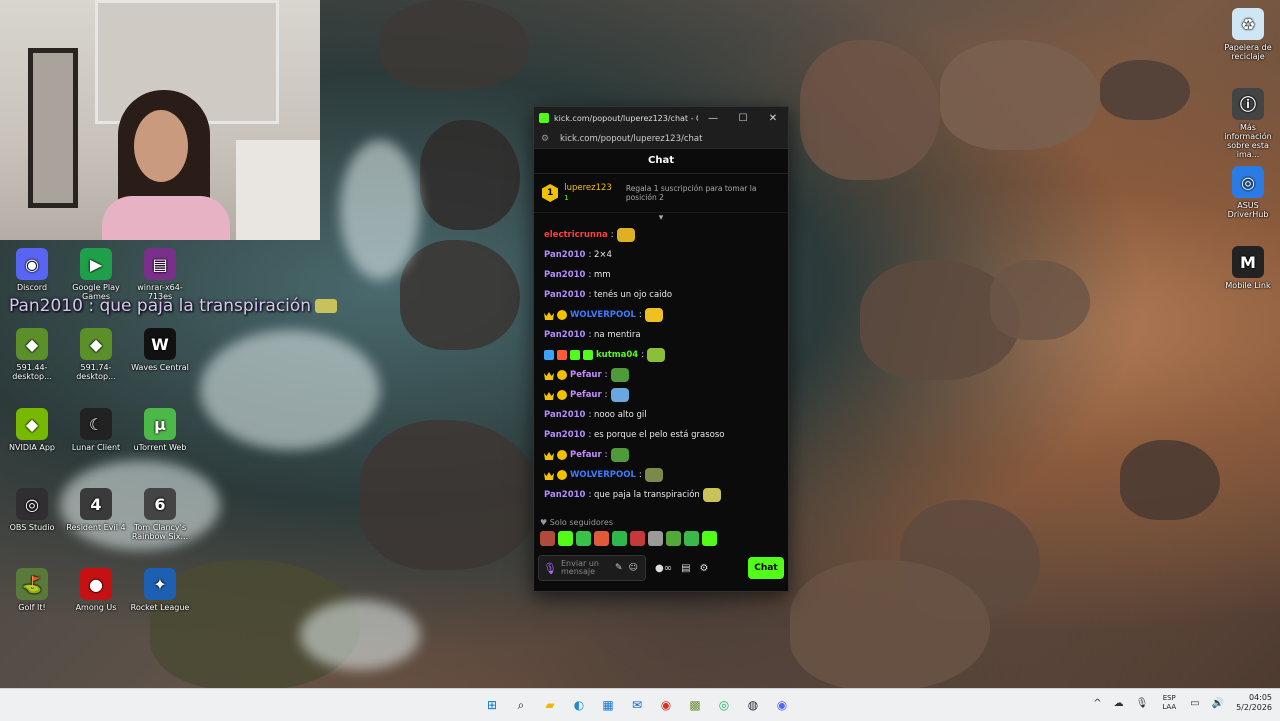 Image resolution: width=1280 pixels, height=721 pixels. What do you see at coordinates (695, 705) in the screenshot?
I see `minecraft-icon: ▩` at bounding box center [695, 705].